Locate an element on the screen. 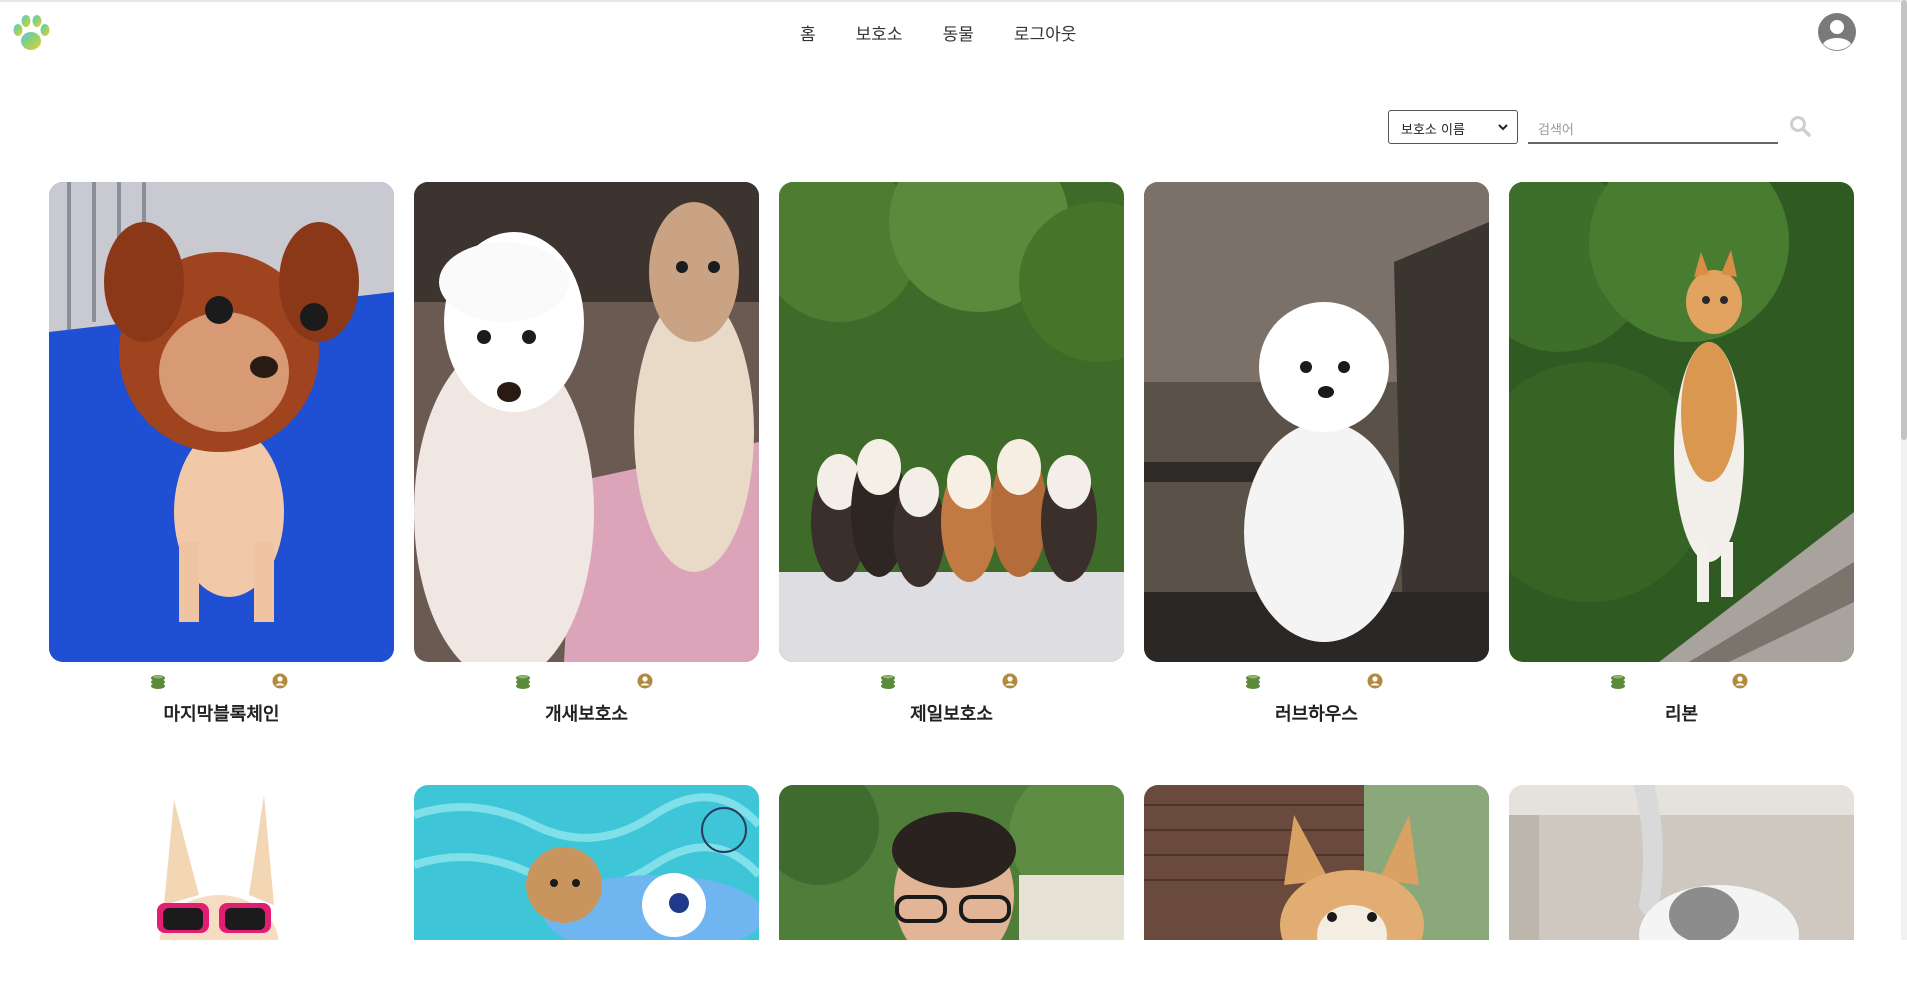  chevron-down-icon is located at coordinates (1503, 127).